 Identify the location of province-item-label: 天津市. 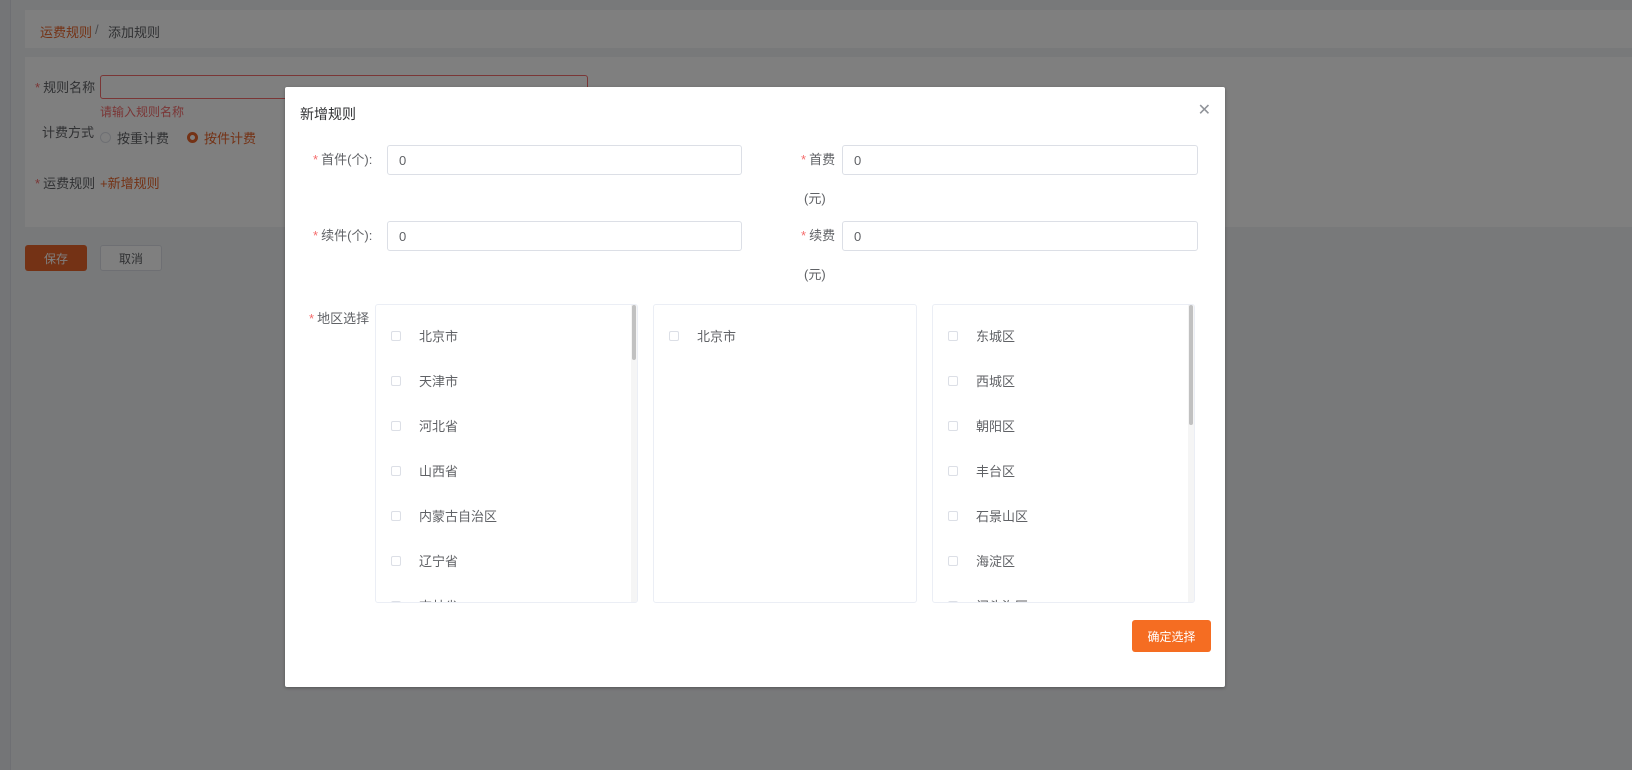
(439, 381).